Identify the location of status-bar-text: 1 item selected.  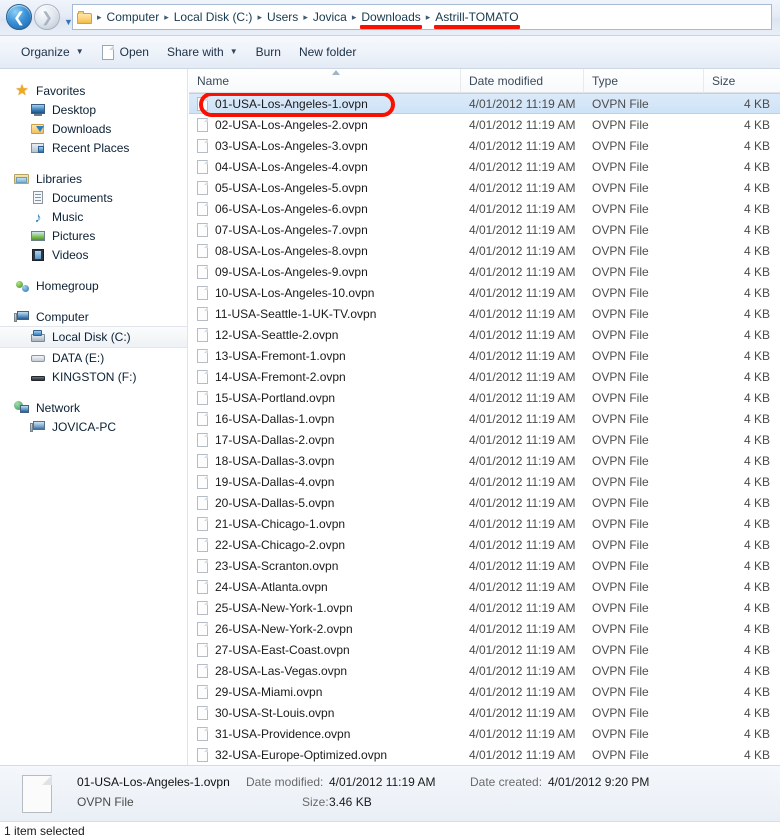
(44, 831).